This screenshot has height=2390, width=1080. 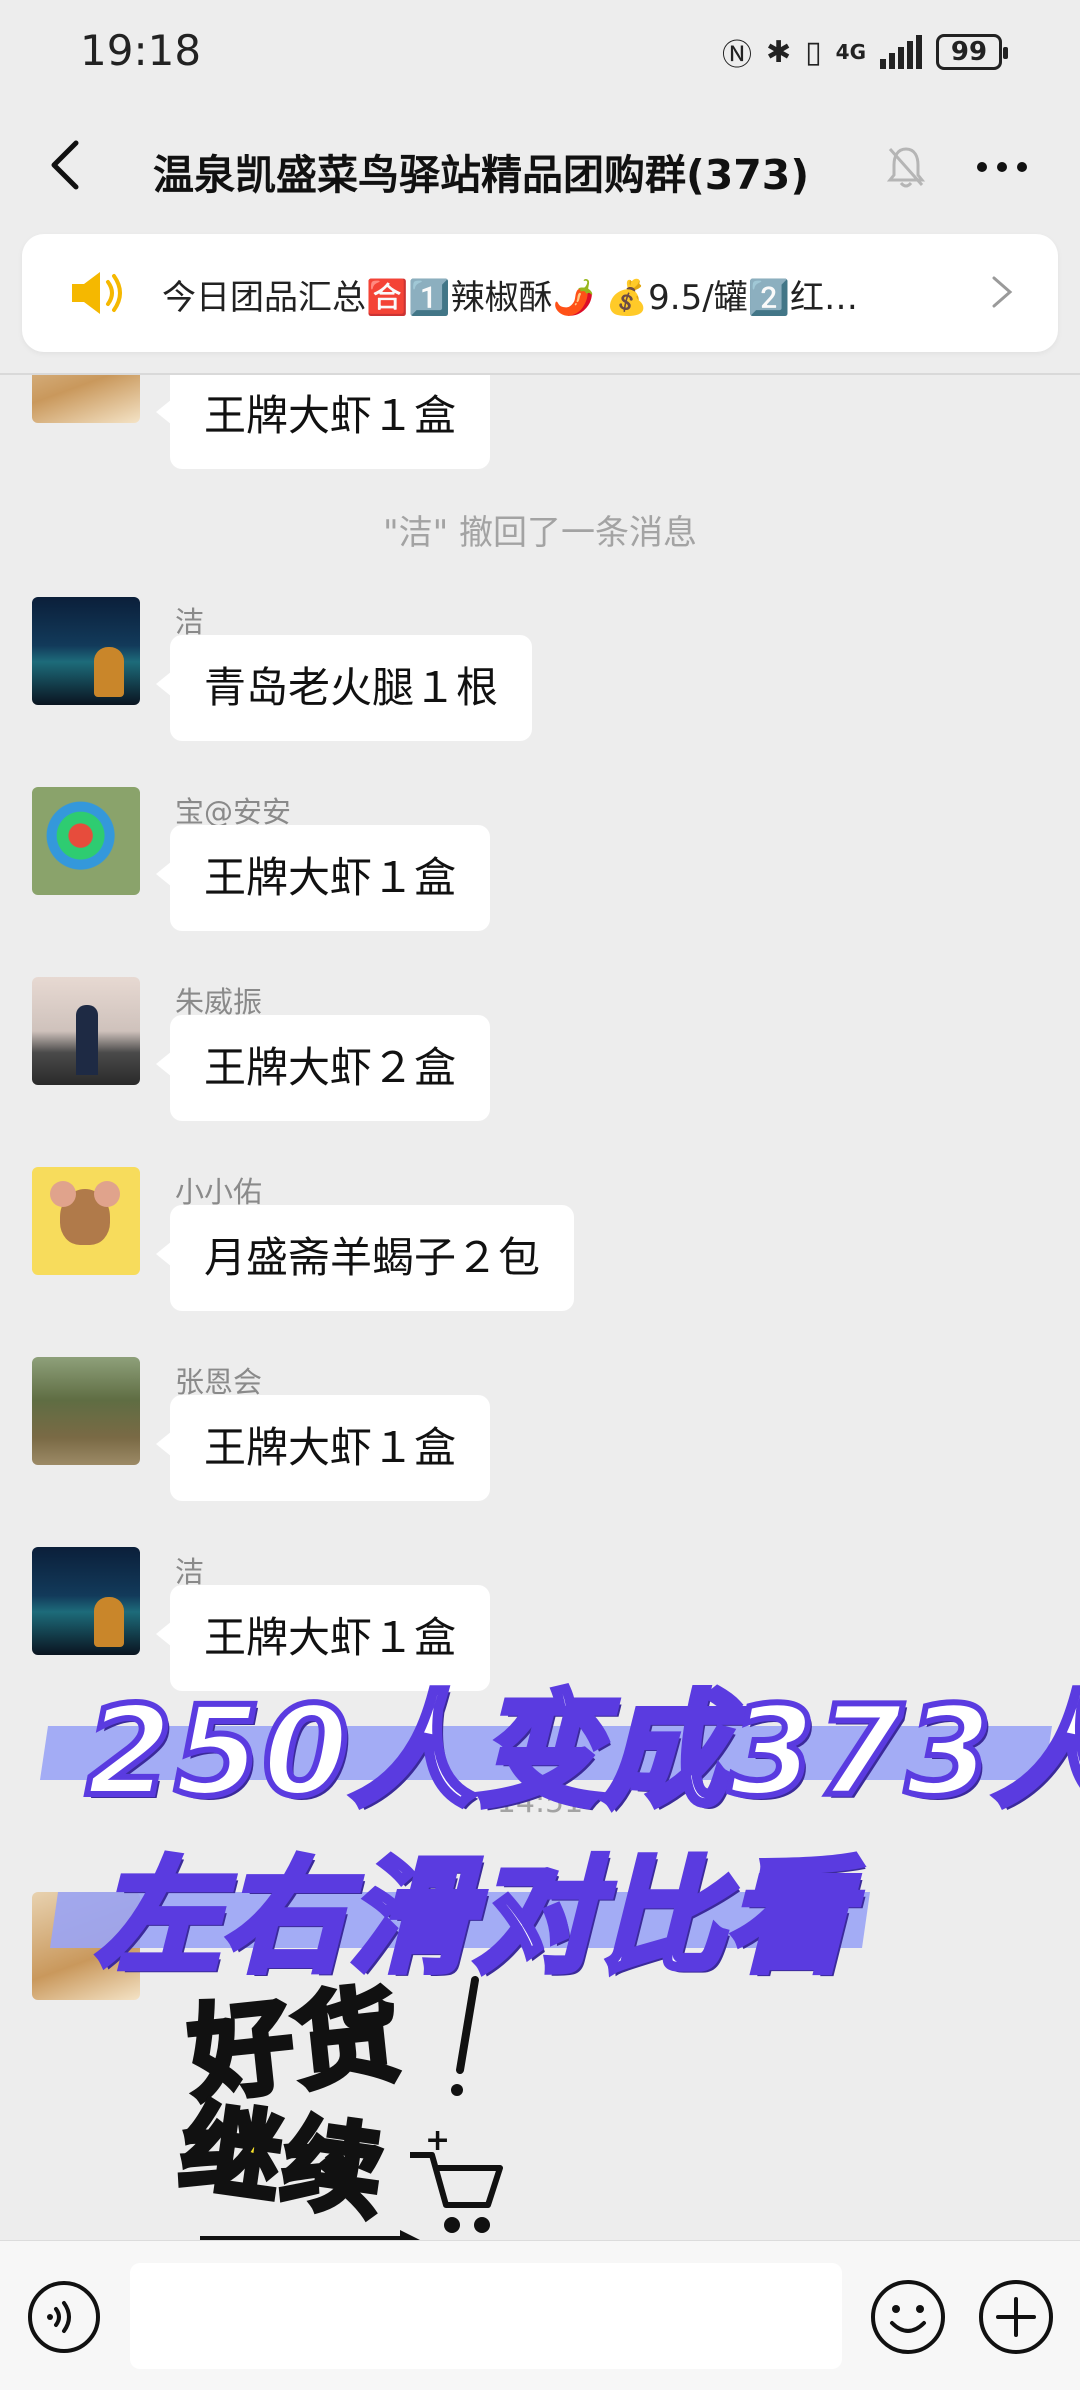 I want to click on plus-icon, so click(x=1016, y=2317).